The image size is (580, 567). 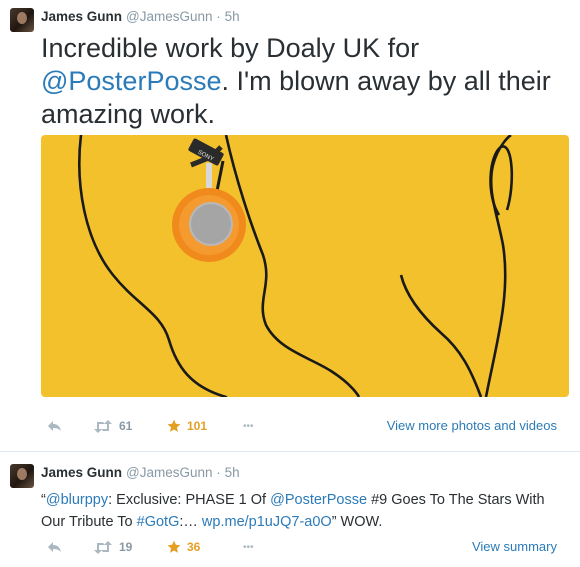 I want to click on retweet-count: 61, so click(x=126, y=426).